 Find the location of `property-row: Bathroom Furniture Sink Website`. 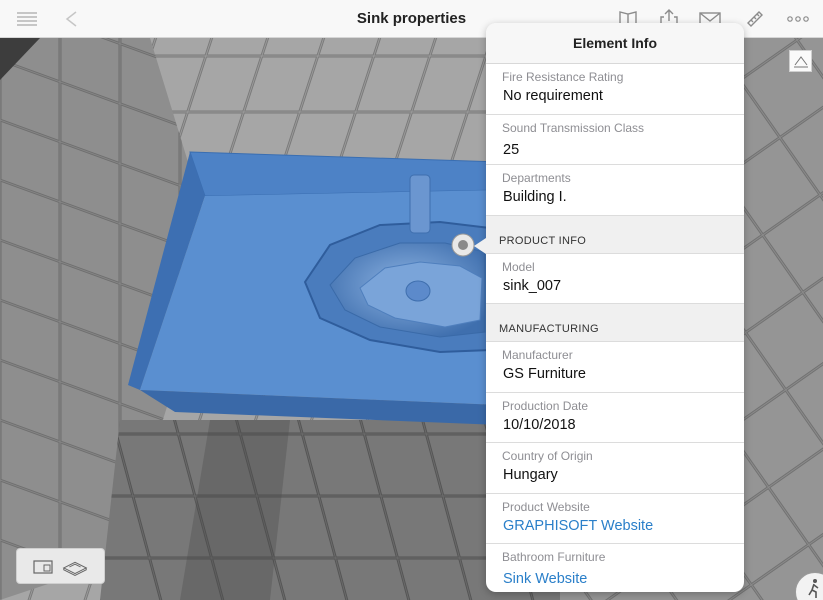

property-row: Bathroom Furniture Sink Website is located at coordinates (615, 568).